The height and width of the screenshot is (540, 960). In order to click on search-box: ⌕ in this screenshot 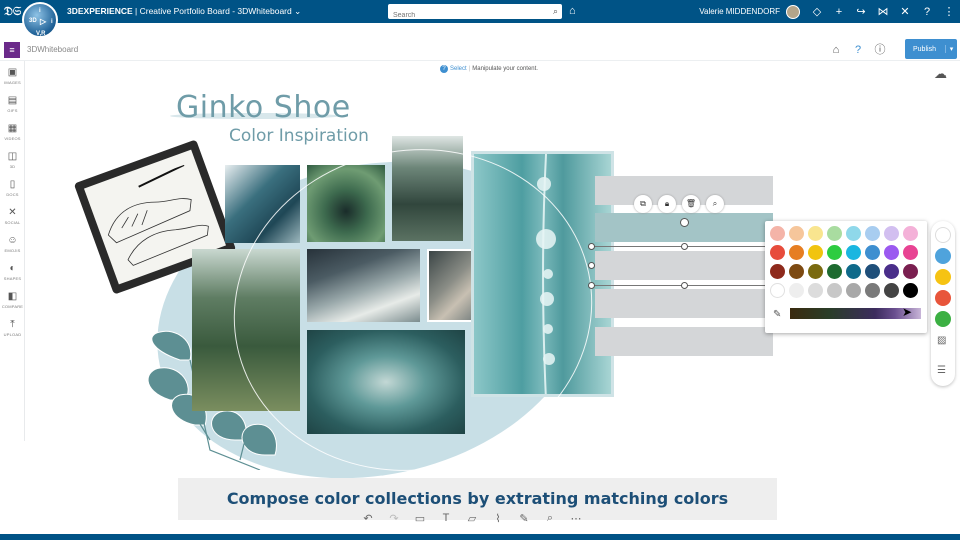, I will do `click(475, 13)`.